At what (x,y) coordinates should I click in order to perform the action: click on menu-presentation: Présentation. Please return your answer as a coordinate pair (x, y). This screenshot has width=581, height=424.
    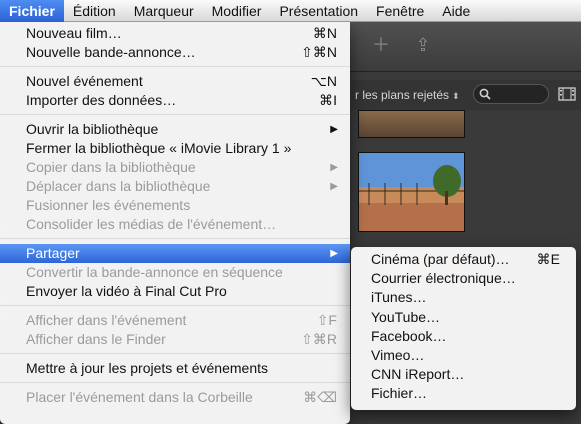
    Looking at the image, I should click on (318, 11).